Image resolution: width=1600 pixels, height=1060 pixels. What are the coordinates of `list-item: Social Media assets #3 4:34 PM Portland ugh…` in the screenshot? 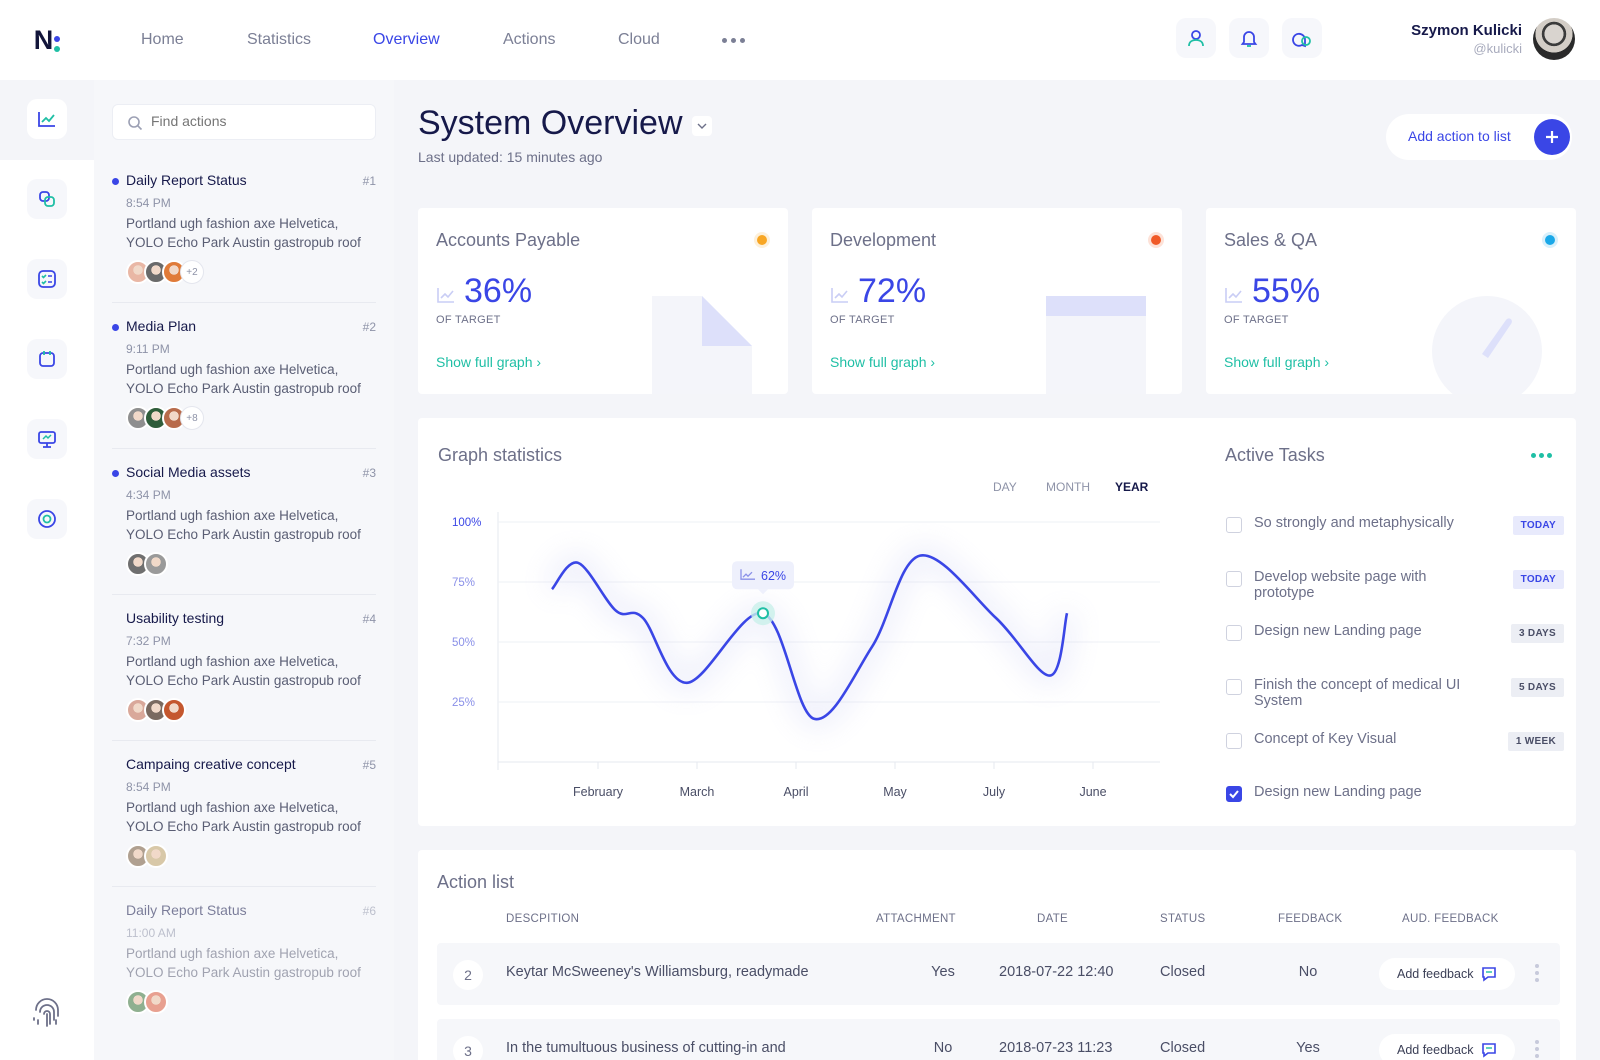 It's located at (244, 534).